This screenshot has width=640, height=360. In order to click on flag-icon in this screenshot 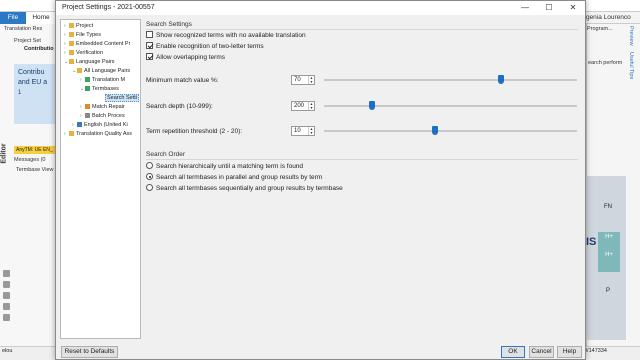, I will do `click(79, 124)`.